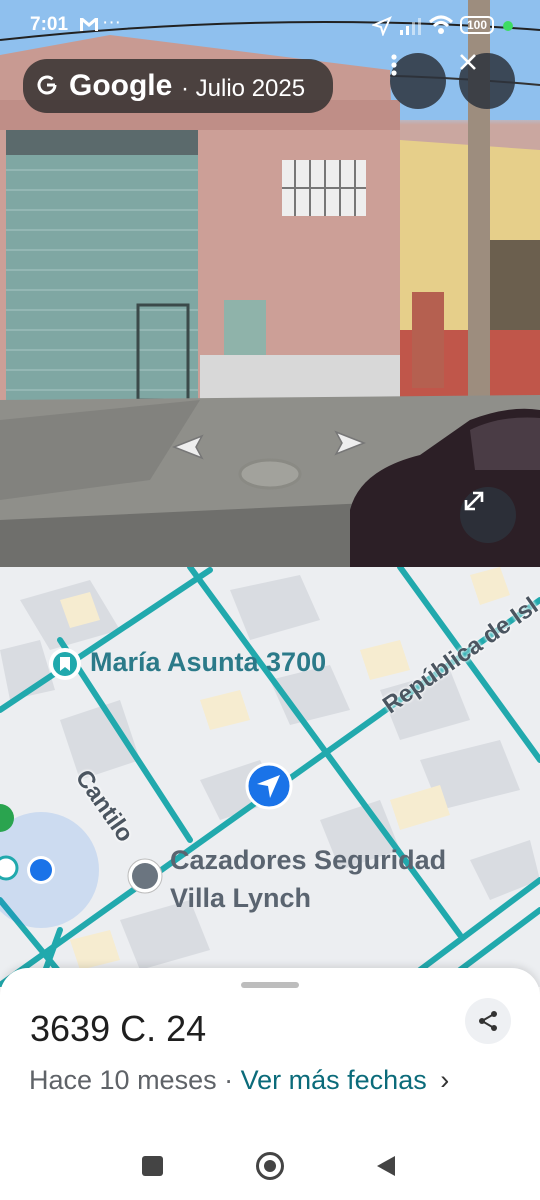  I want to click on expand-icon, so click(474, 501).